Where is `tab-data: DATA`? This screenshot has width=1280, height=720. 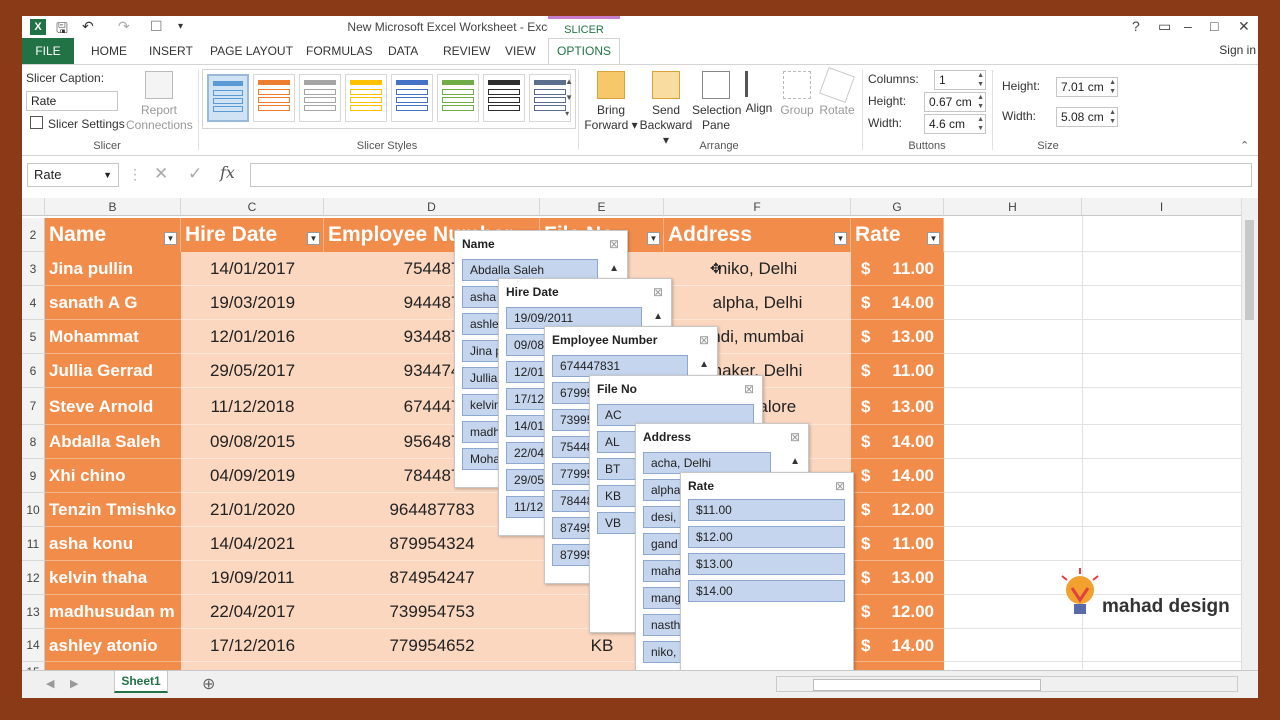 tab-data: DATA is located at coordinates (403, 51).